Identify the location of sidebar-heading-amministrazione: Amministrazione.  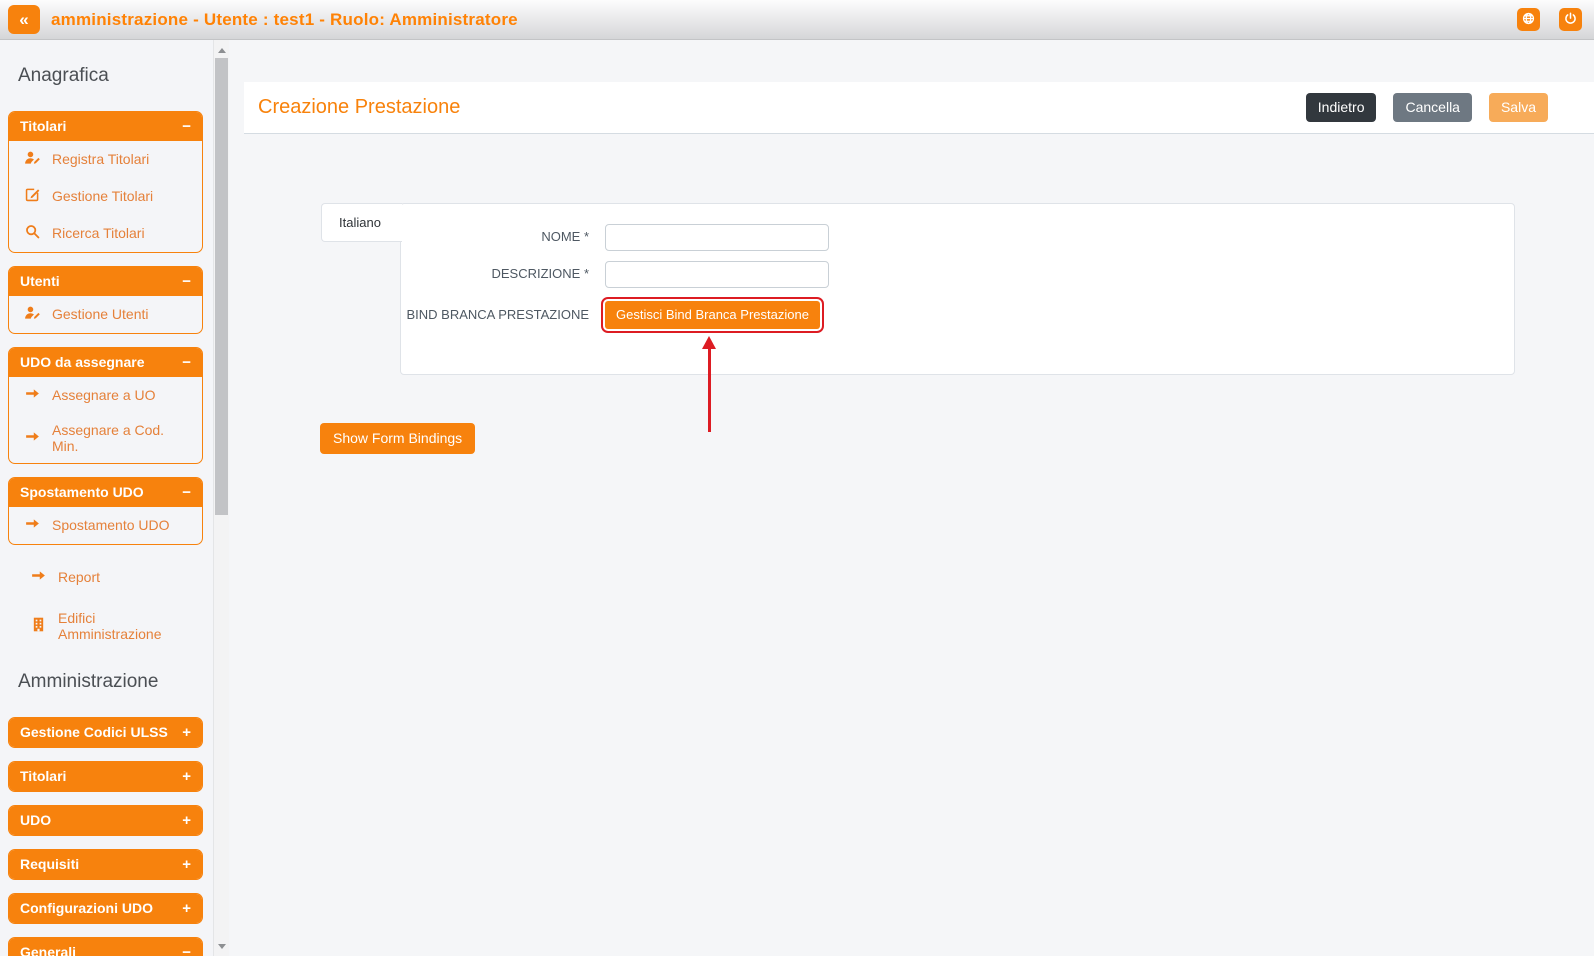
(88, 681).